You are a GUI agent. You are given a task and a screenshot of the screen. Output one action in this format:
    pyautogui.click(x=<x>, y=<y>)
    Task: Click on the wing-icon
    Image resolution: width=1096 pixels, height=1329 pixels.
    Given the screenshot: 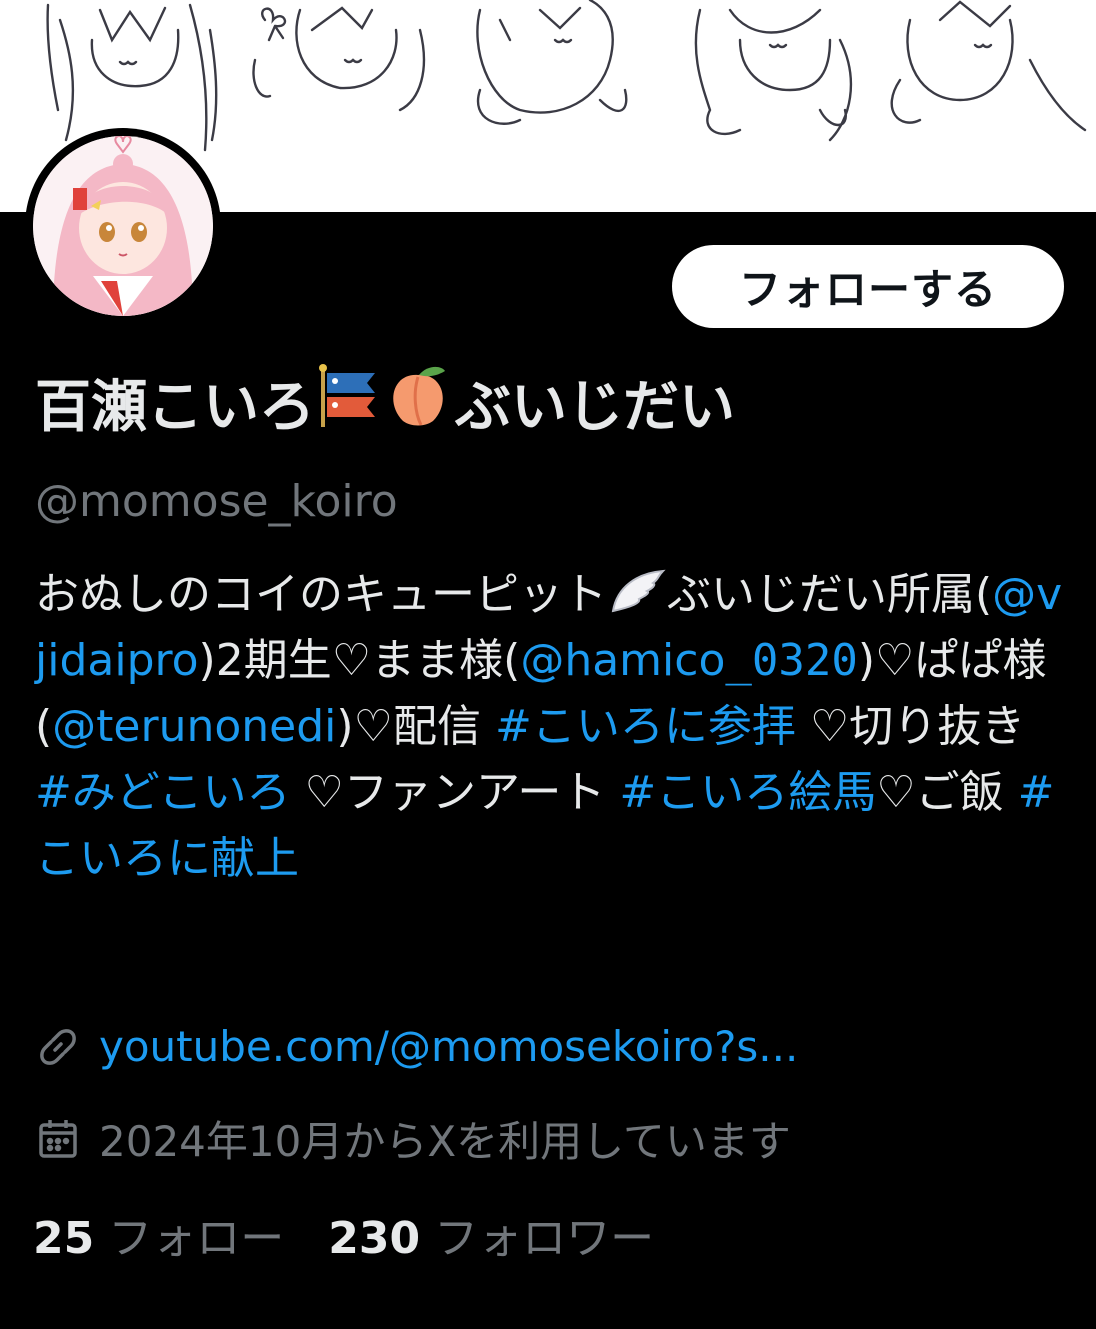 What is the action you would take?
    pyautogui.click(x=637, y=594)
    